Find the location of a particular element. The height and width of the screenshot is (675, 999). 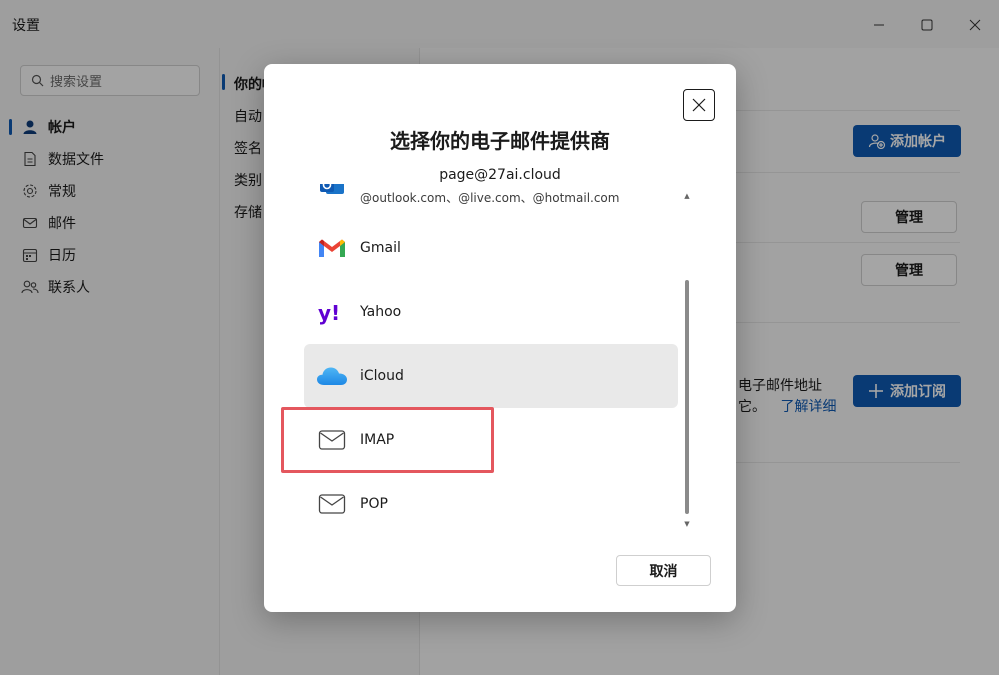

mail-envelope-icon is located at coordinates (332, 504).